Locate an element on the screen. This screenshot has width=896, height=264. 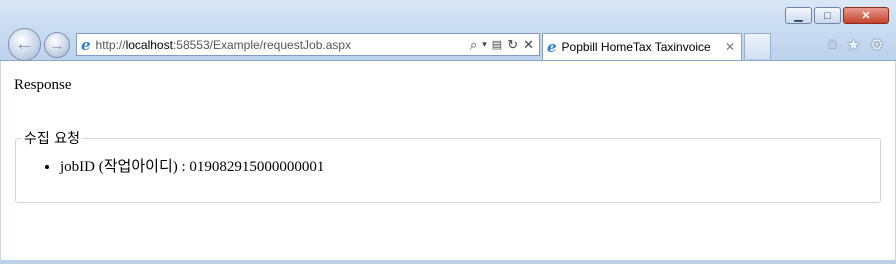
ie-page-icon: e is located at coordinates (86, 44).